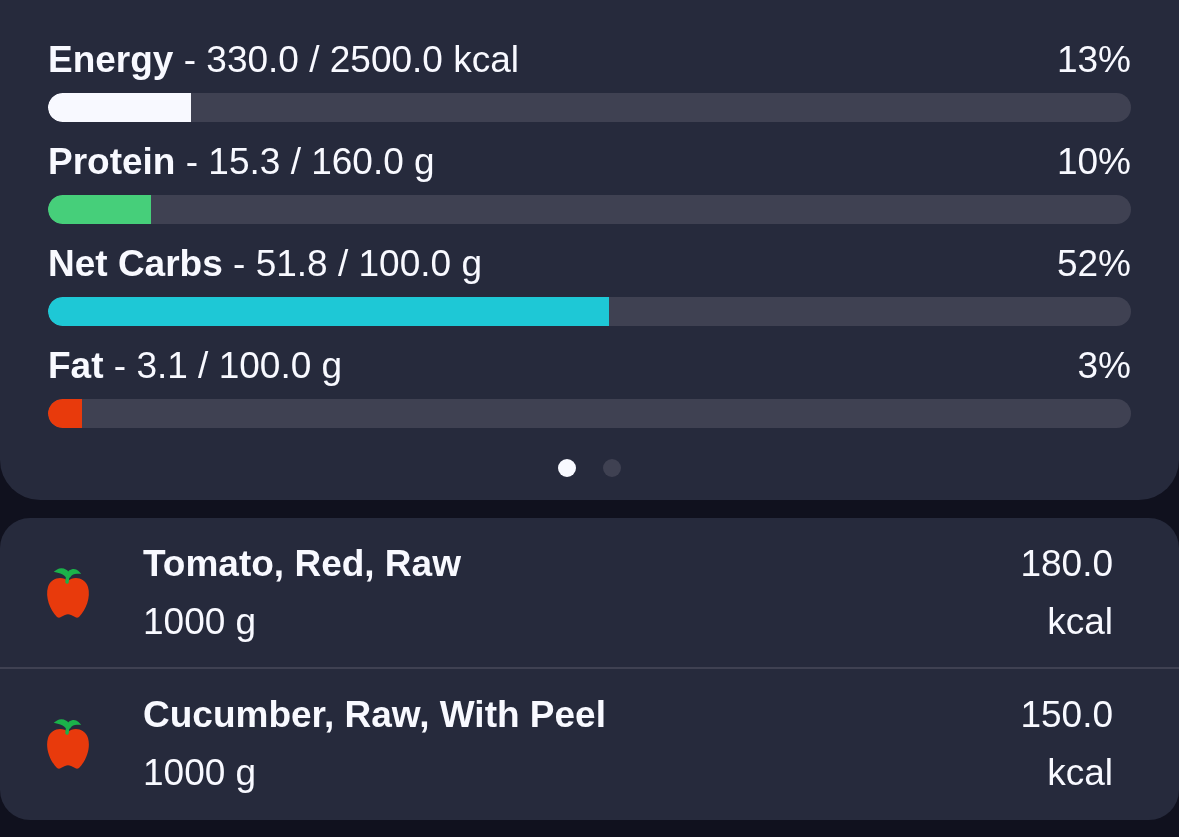 This screenshot has width=1179, height=837. What do you see at coordinates (302, 563) in the screenshot?
I see `food-name: Tomato, Red, Raw` at bounding box center [302, 563].